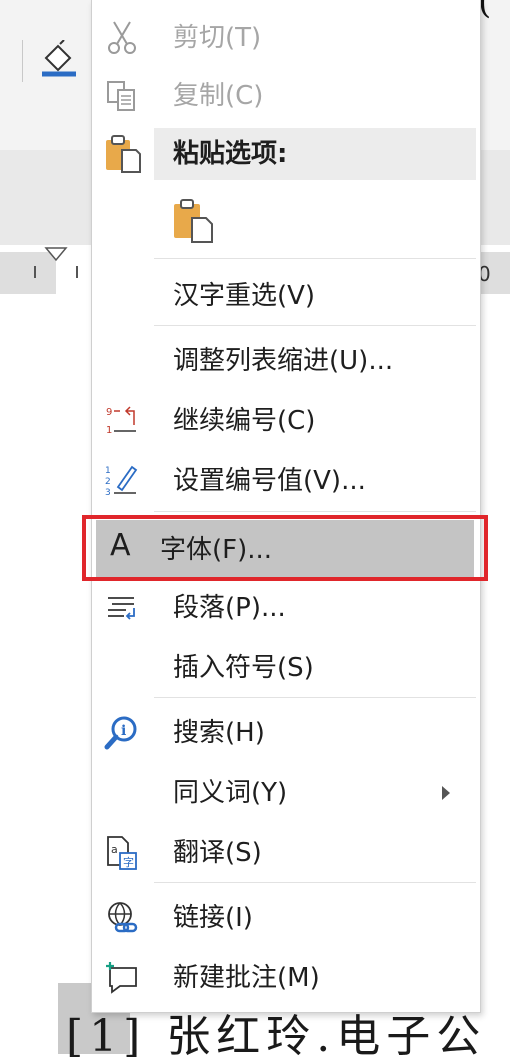 The height and width of the screenshot is (1064, 510). Describe the element at coordinates (121, 608) in the screenshot. I see `paragraph-icon` at that location.